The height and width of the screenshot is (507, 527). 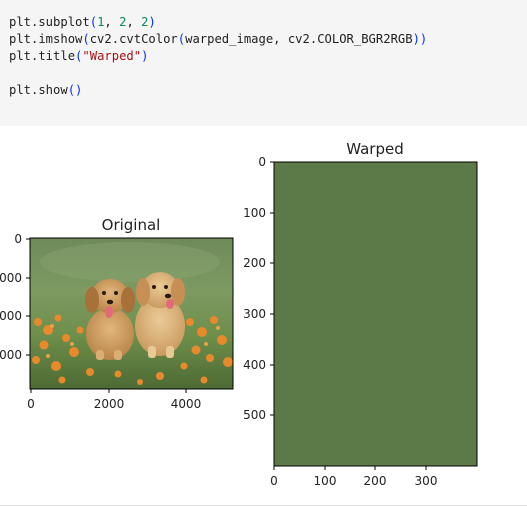 What do you see at coordinates (420, 39) in the screenshot?
I see `code-token: ))` at bounding box center [420, 39].